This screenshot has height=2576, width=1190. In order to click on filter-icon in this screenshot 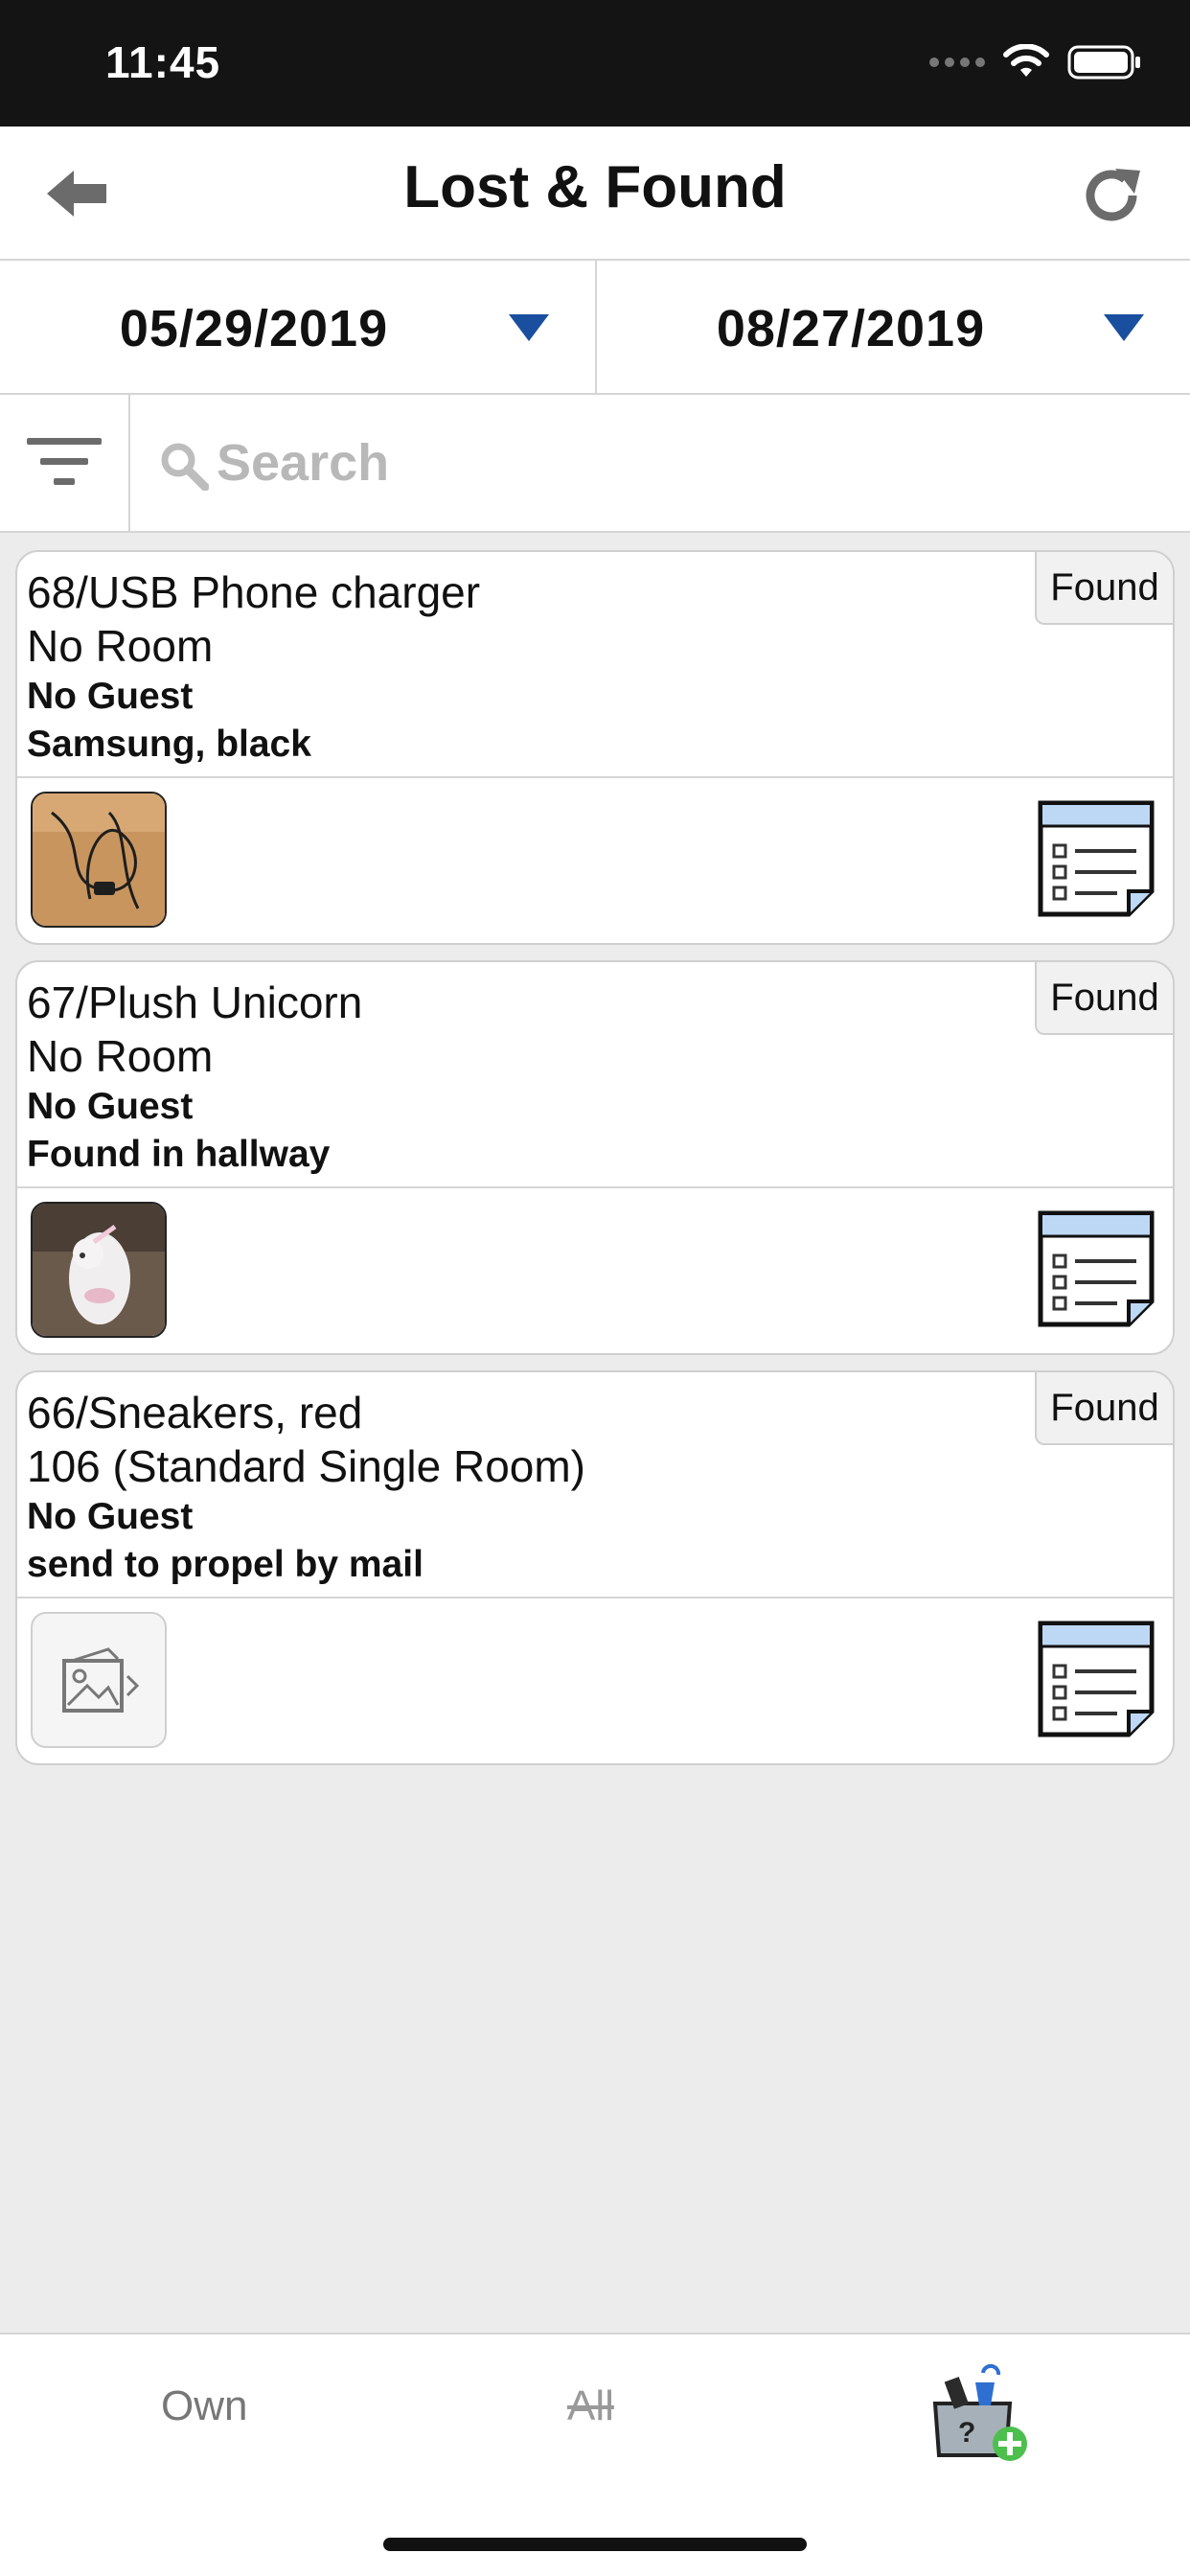, I will do `click(64, 461)`.